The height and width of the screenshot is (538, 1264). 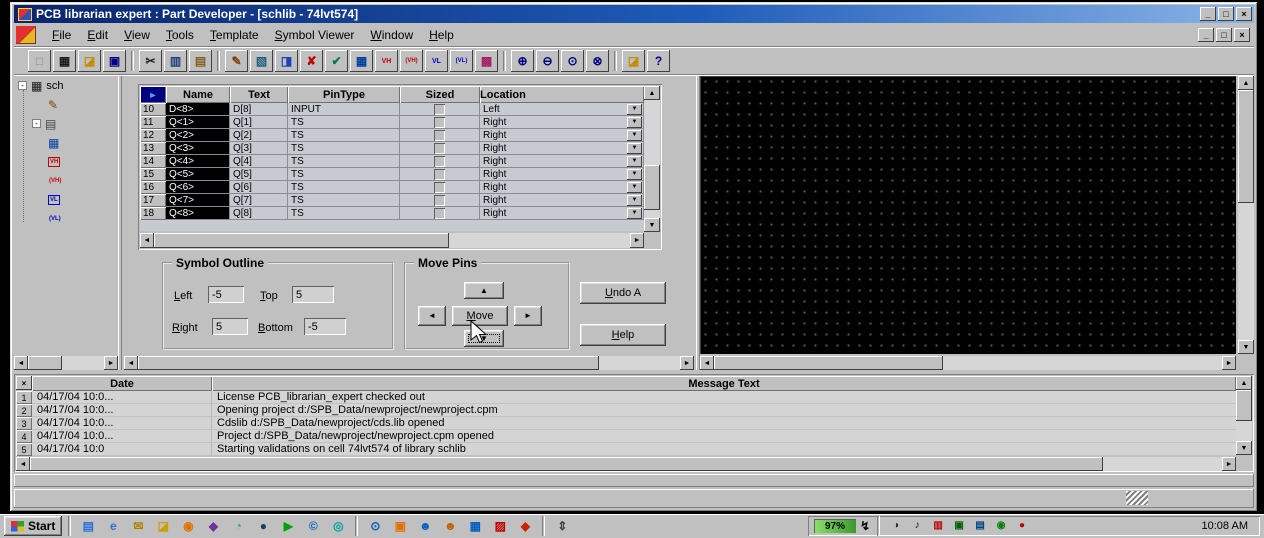 What do you see at coordinates (114, 61) in the screenshot?
I see `save-icon: ▣` at bounding box center [114, 61].